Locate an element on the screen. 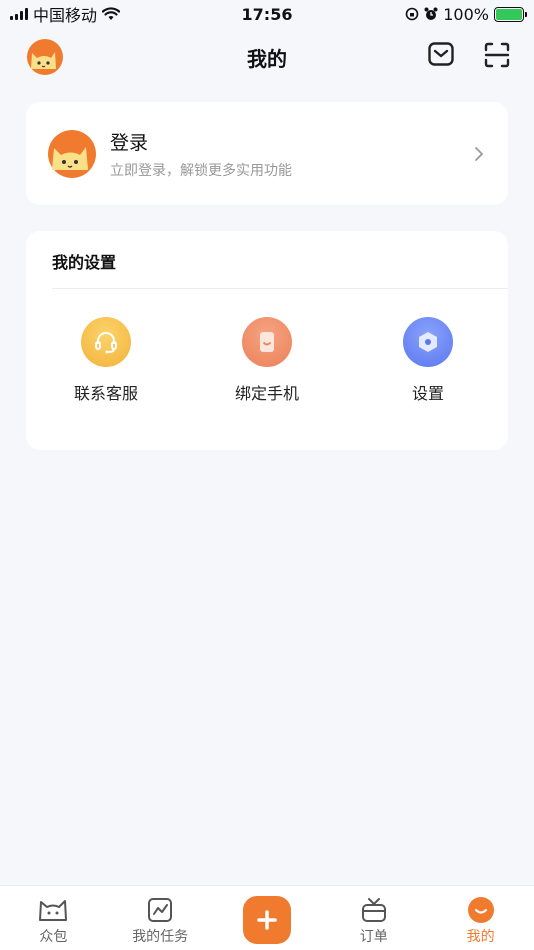 The image size is (534, 950). chart-icon is located at coordinates (160, 910).